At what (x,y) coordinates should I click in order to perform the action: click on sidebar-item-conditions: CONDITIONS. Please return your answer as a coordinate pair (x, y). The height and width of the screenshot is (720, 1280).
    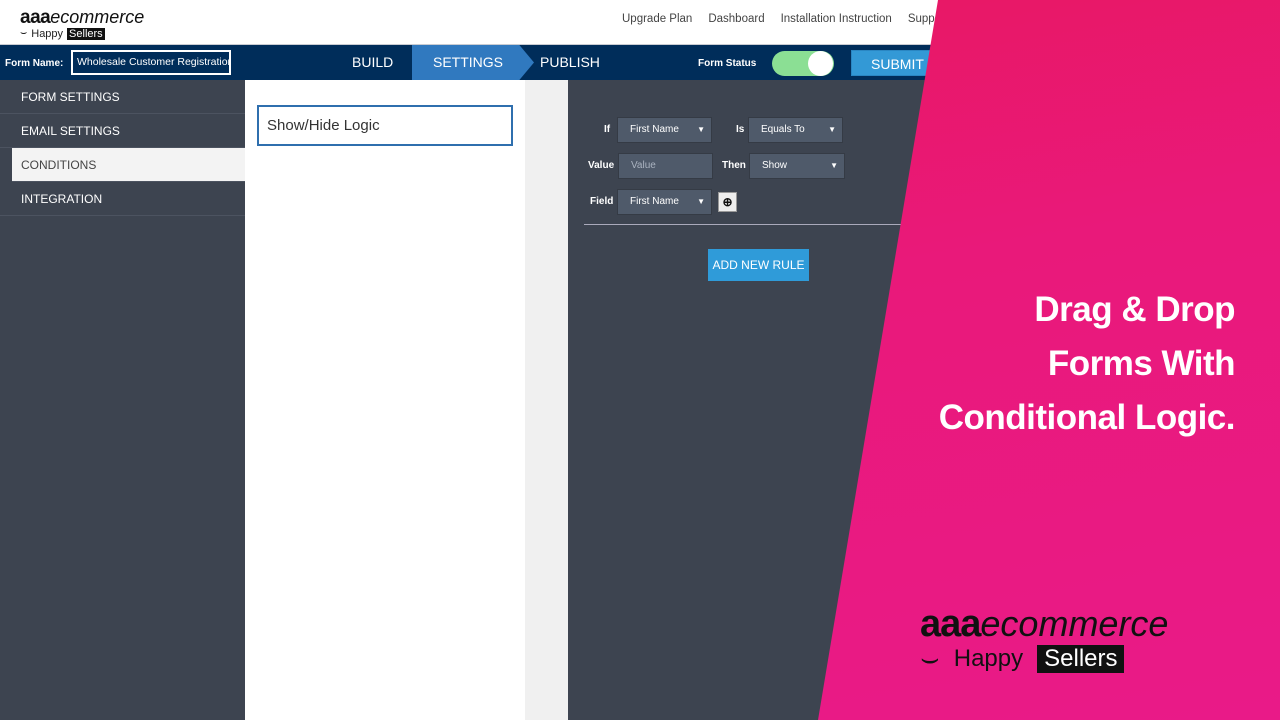
    Looking at the image, I should click on (128, 165).